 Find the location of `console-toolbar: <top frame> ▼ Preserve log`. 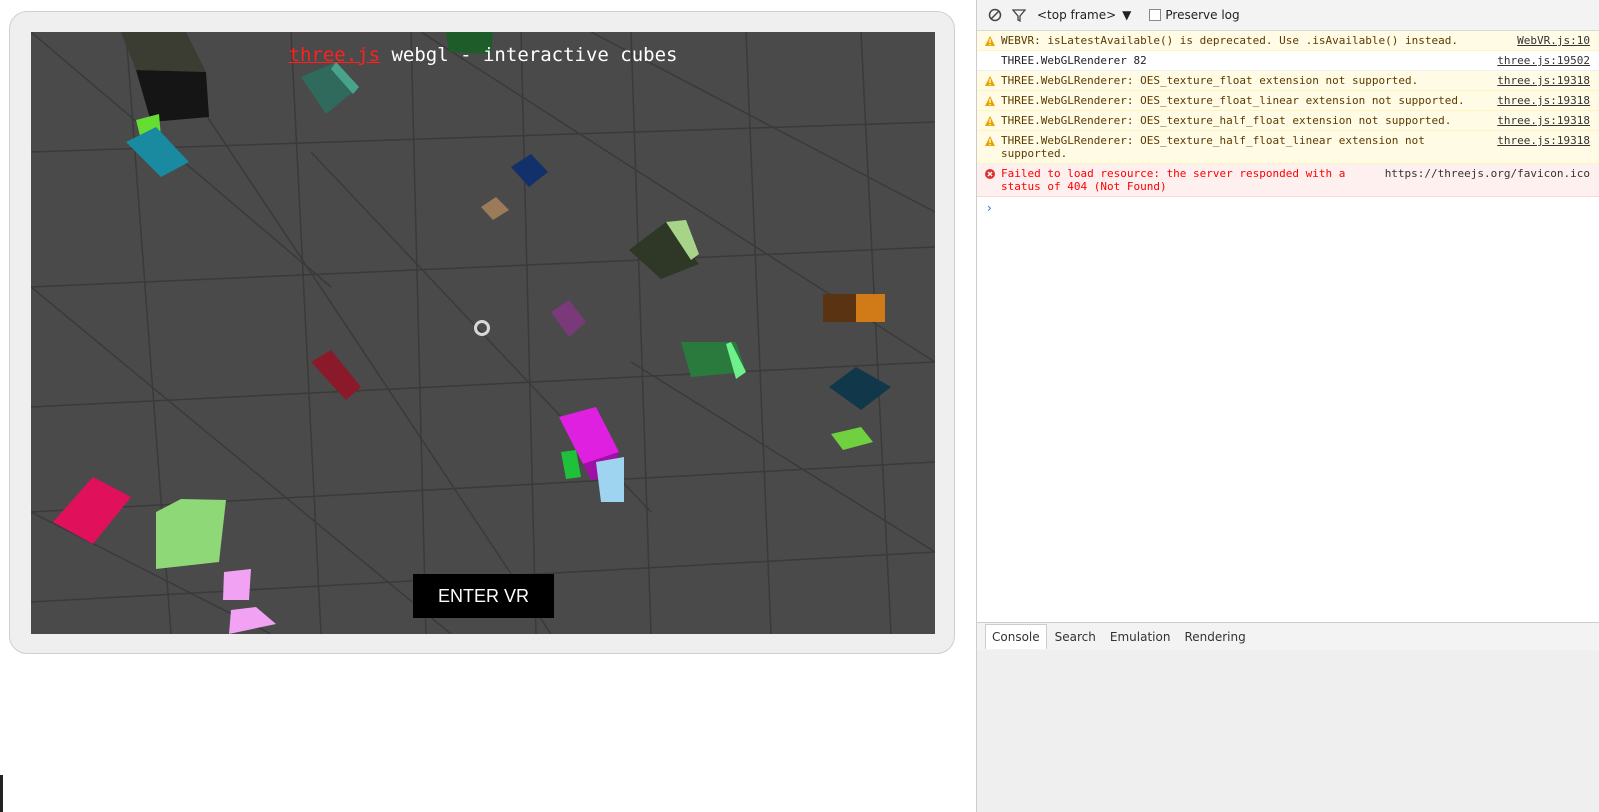

console-toolbar: <top frame> ▼ Preserve log is located at coordinates (1288, 15).